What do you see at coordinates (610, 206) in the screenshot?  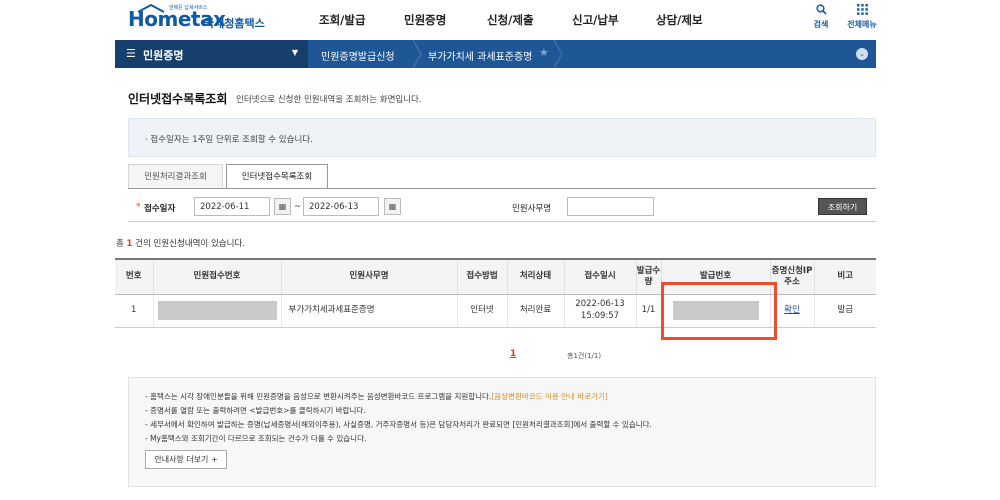 I see `work-name-input` at bounding box center [610, 206].